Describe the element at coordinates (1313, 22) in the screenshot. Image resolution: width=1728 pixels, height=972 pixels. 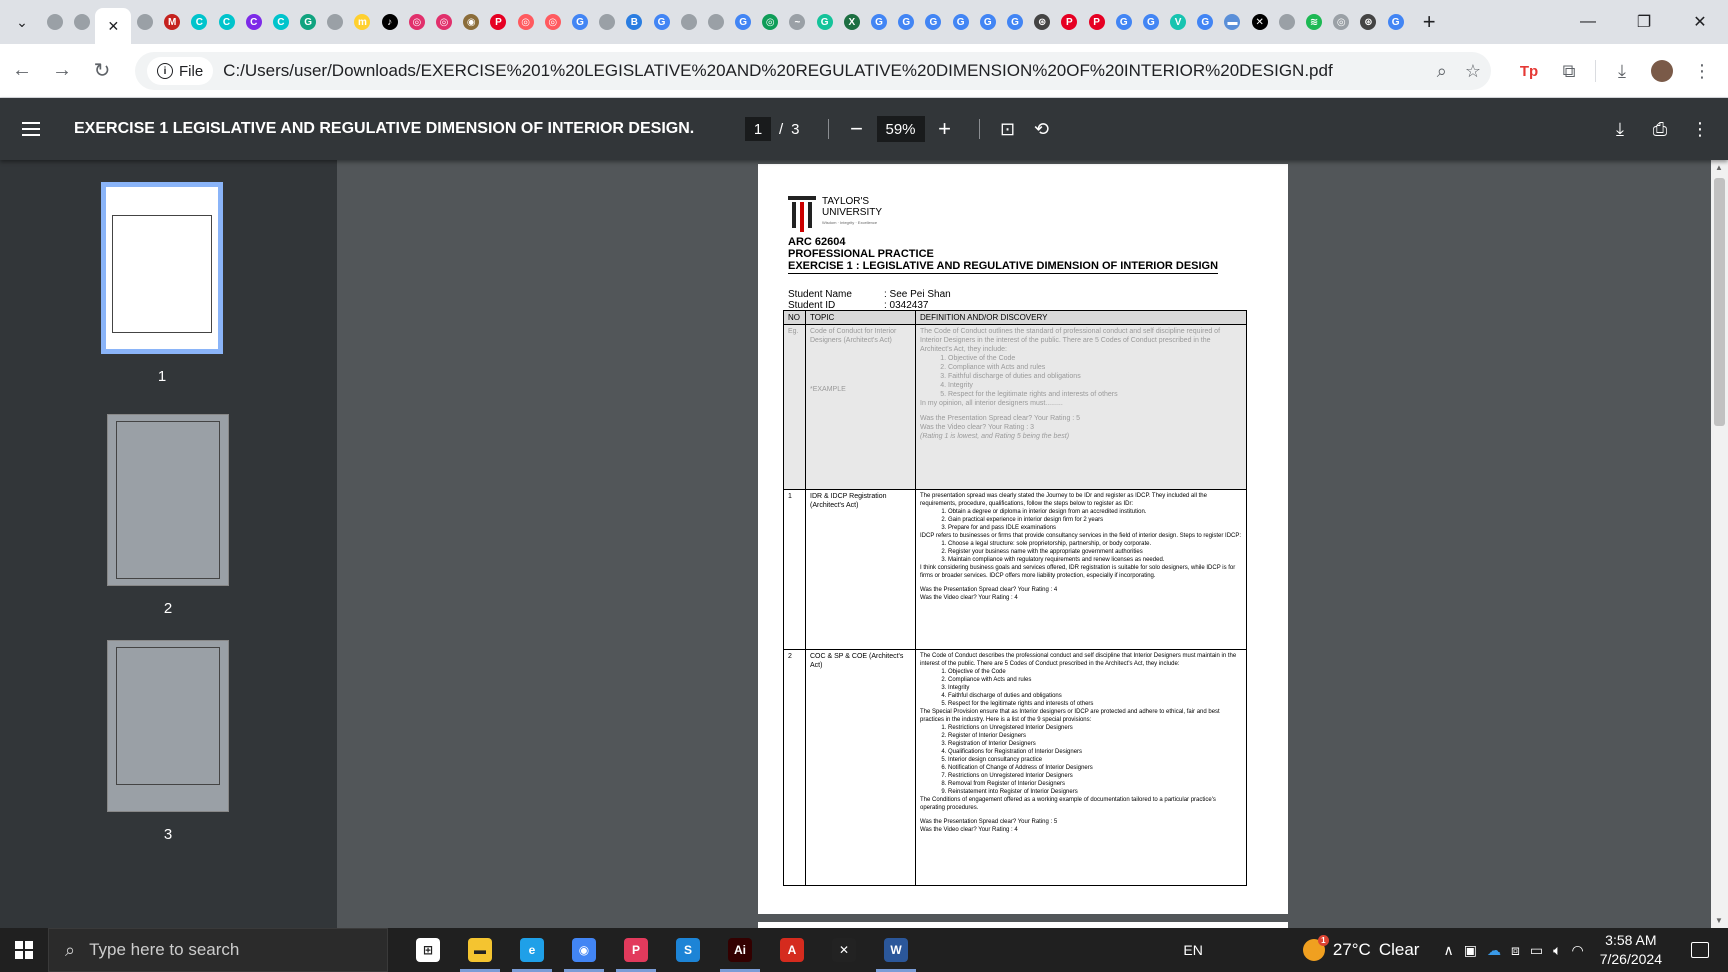
I see `browser-tab: ≋` at that location.